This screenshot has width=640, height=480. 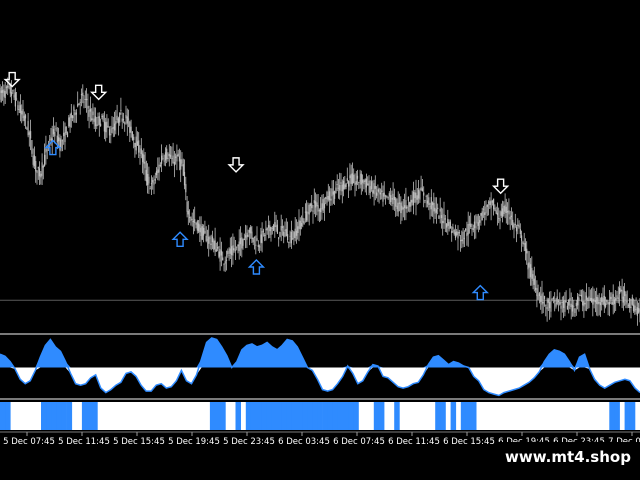 What do you see at coordinates (84, 442) in the screenshot?
I see `time-tick-label: 5 Dec 11:45` at bounding box center [84, 442].